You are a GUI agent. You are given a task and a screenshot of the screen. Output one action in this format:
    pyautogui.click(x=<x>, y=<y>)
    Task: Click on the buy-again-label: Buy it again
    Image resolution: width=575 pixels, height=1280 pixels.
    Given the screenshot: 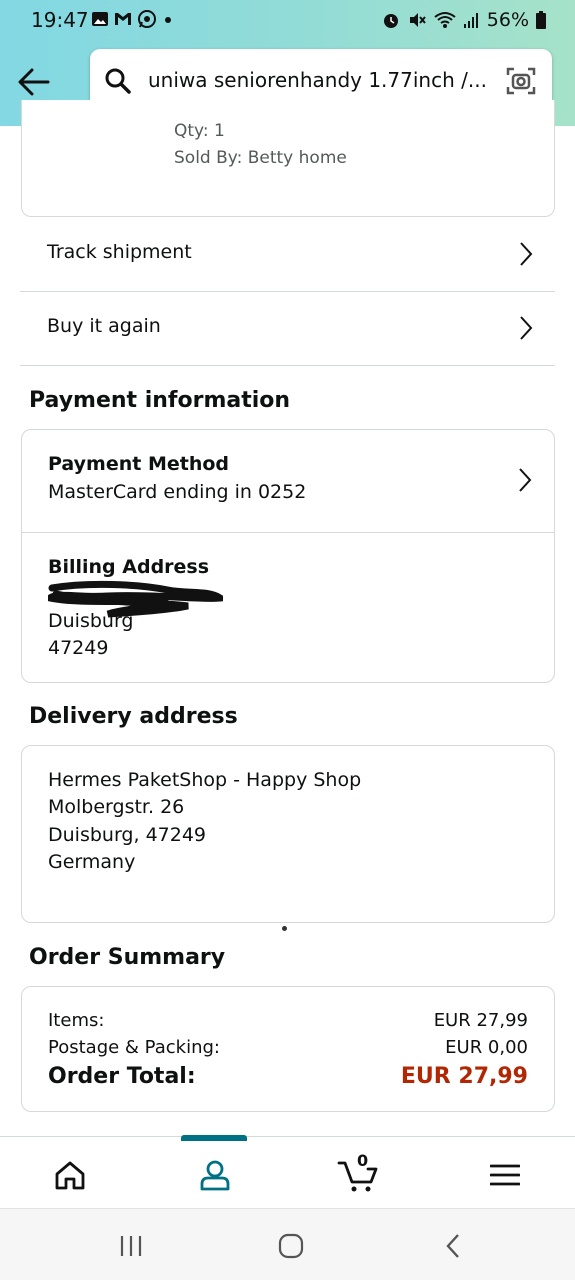 What is the action you would take?
    pyautogui.click(x=104, y=326)
    